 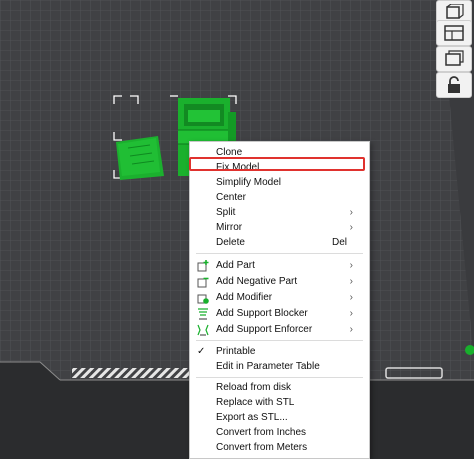 What do you see at coordinates (203, 314) in the screenshot?
I see `support-blocker-icon` at bounding box center [203, 314].